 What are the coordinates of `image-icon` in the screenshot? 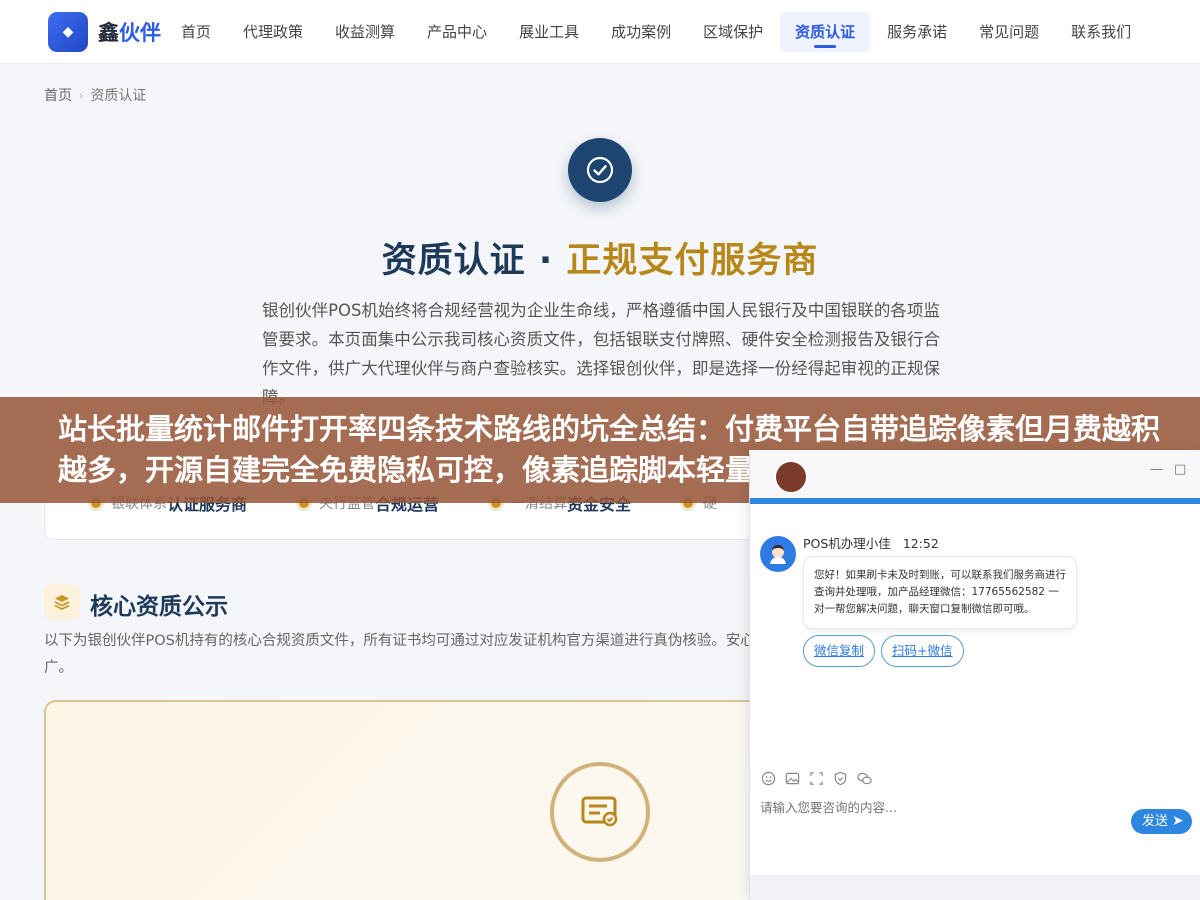 It's located at (792, 778).